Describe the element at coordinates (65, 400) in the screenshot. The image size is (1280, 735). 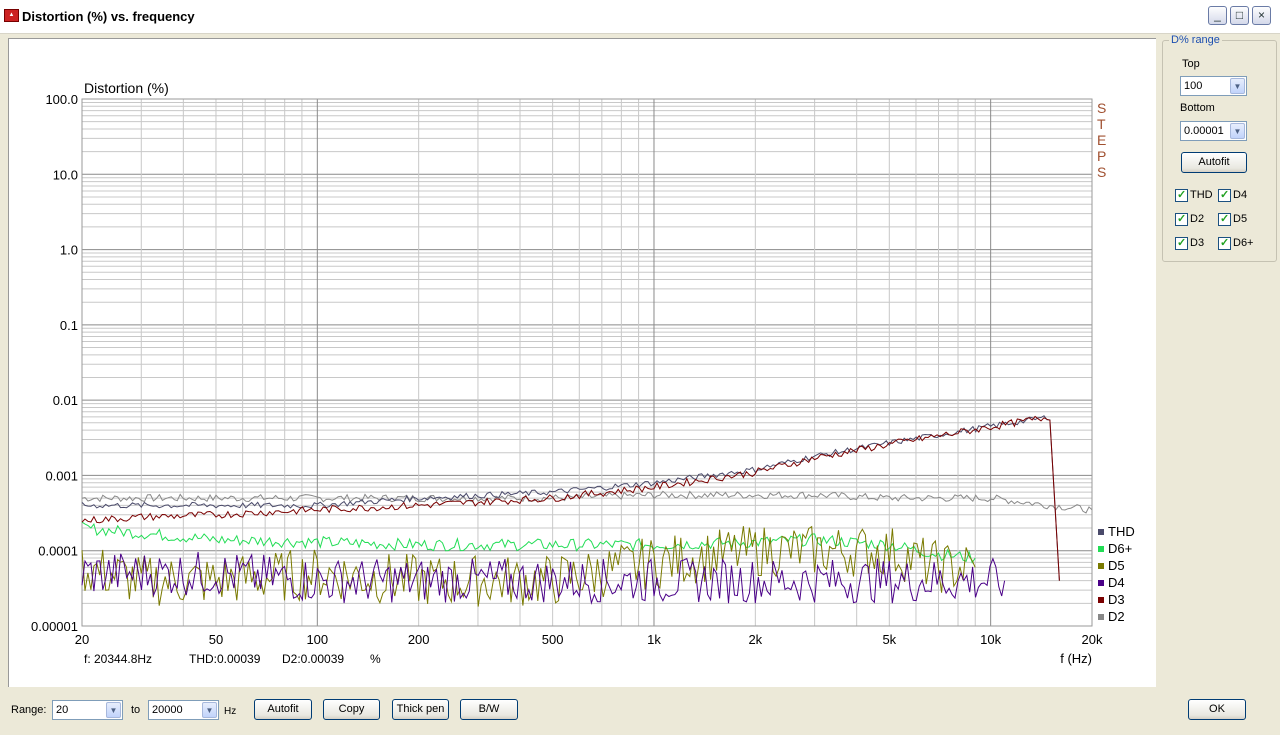
I see `y-tick-label: 0.01` at that location.